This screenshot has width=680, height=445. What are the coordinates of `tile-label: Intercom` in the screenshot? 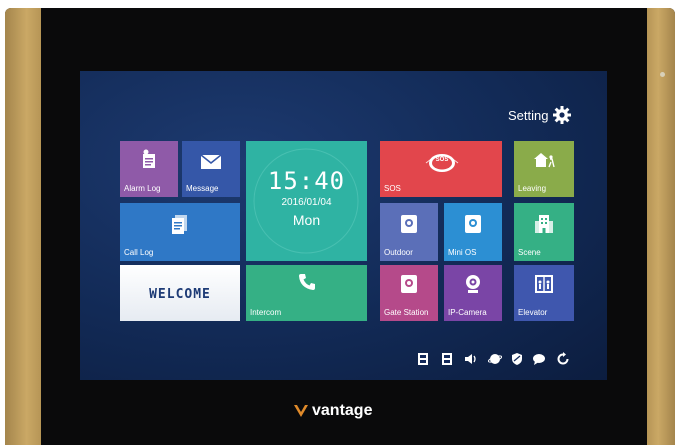 It's located at (266, 312).